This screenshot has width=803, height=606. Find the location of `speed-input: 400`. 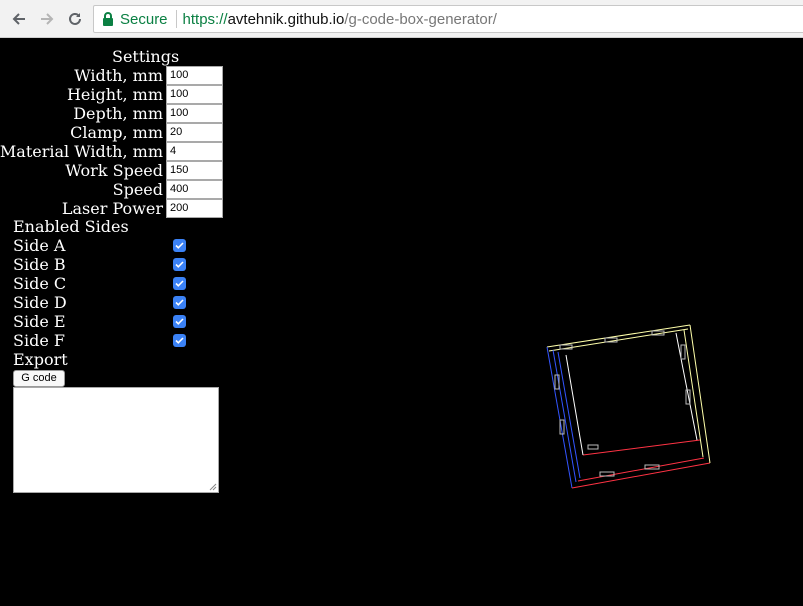

speed-input: 400 is located at coordinates (194, 189).